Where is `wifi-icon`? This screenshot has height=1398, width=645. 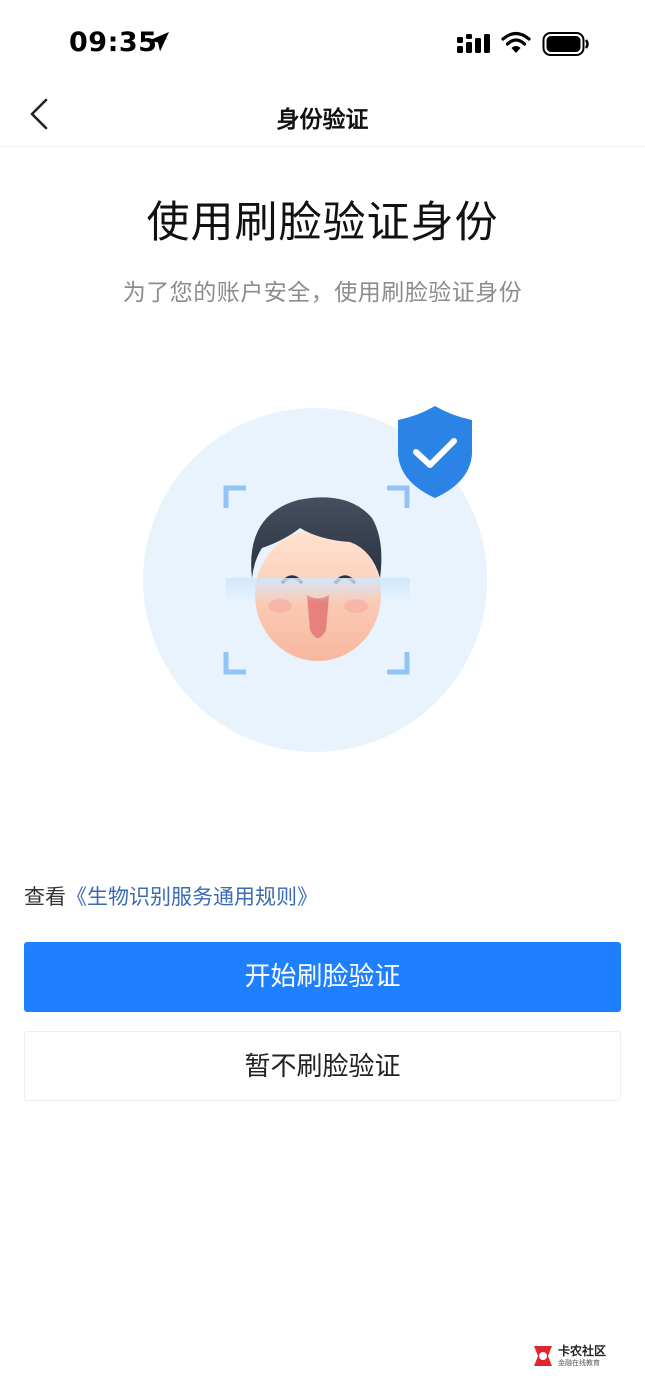
wifi-icon is located at coordinates (516, 42).